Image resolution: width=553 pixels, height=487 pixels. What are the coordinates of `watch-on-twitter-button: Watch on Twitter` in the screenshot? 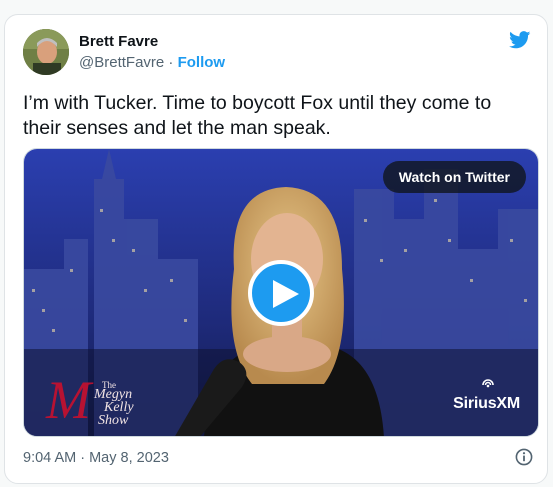 It's located at (454, 177).